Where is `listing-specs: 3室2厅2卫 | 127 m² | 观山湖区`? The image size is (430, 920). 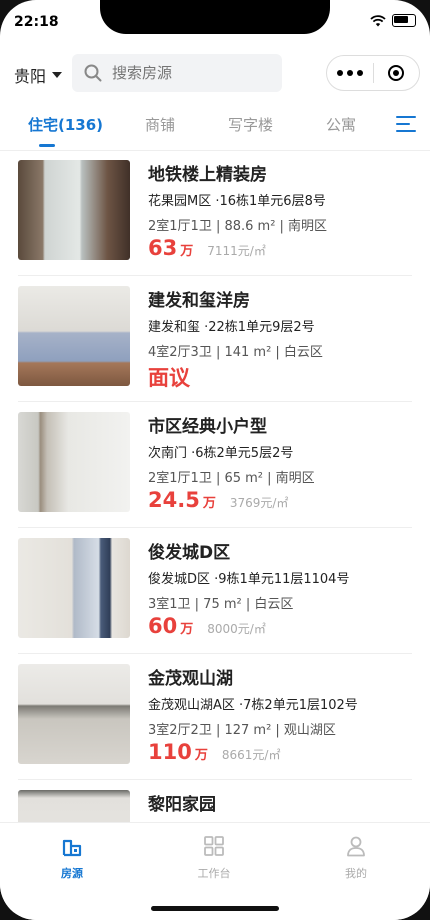
listing-specs: 3室2厅2卫 | 127 m² | 观山湖区 is located at coordinates (242, 730).